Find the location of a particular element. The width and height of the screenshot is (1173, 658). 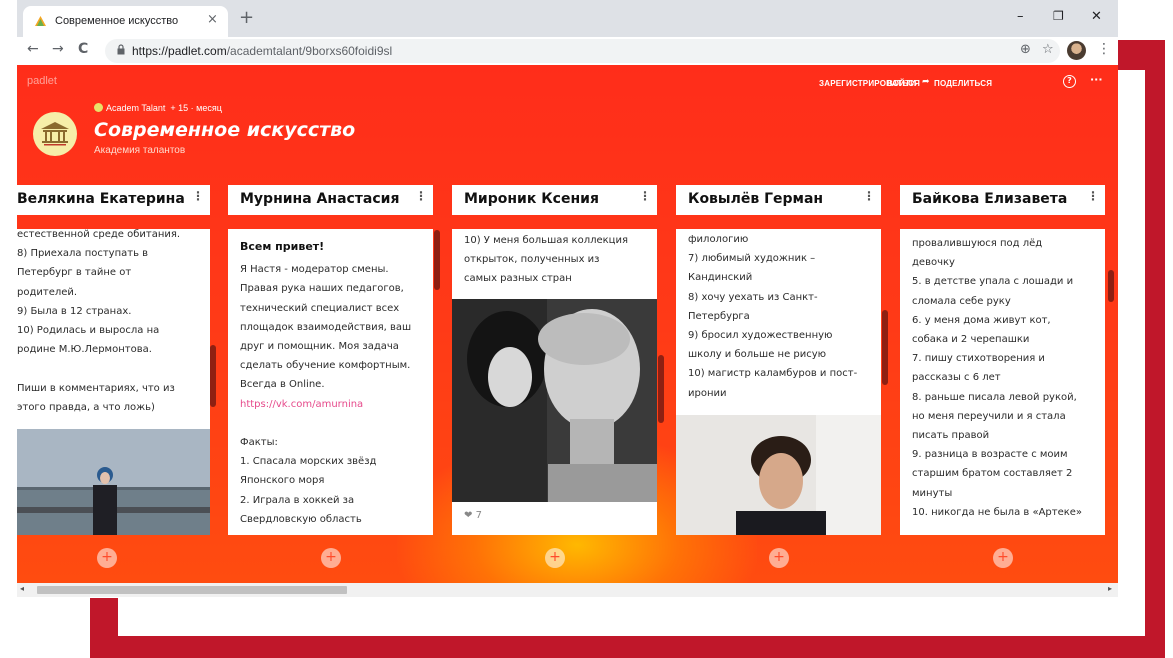

profile-avatar is located at coordinates (1076, 50).